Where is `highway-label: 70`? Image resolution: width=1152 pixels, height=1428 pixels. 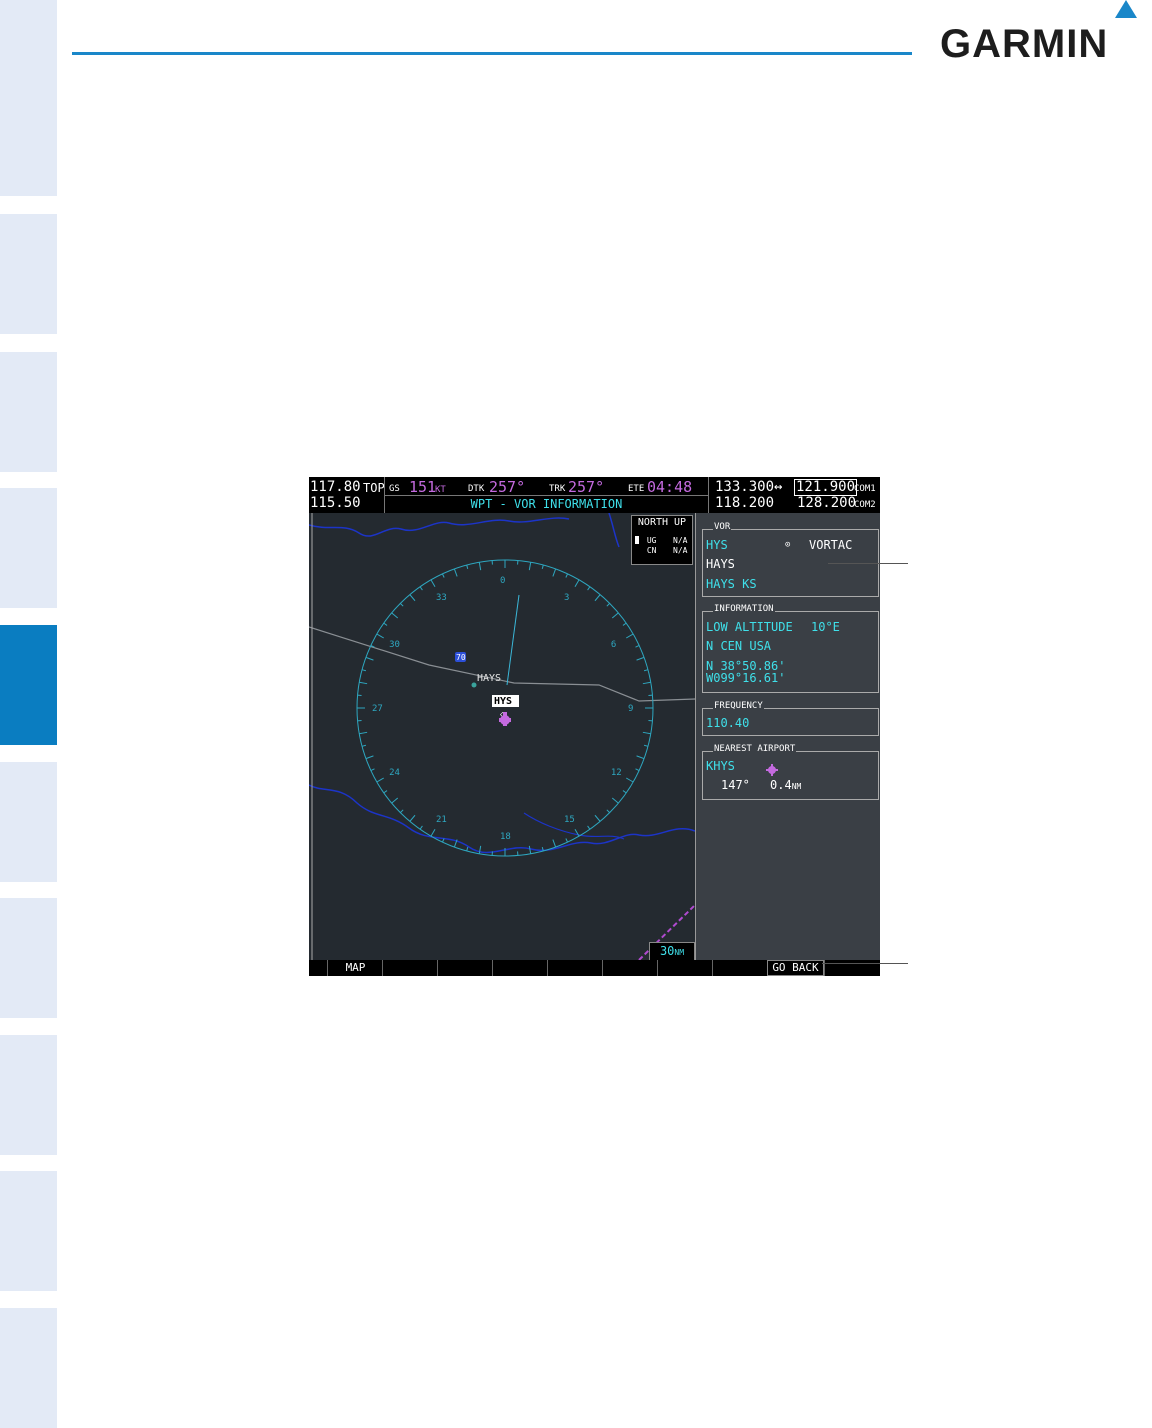 highway-label: 70 is located at coordinates (461, 657).